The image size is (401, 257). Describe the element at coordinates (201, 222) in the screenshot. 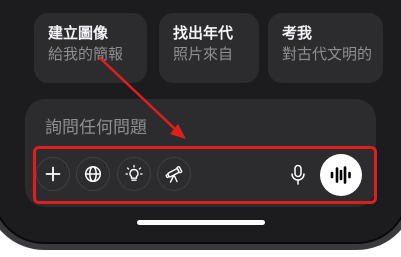

I see `home-indicator` at that location.